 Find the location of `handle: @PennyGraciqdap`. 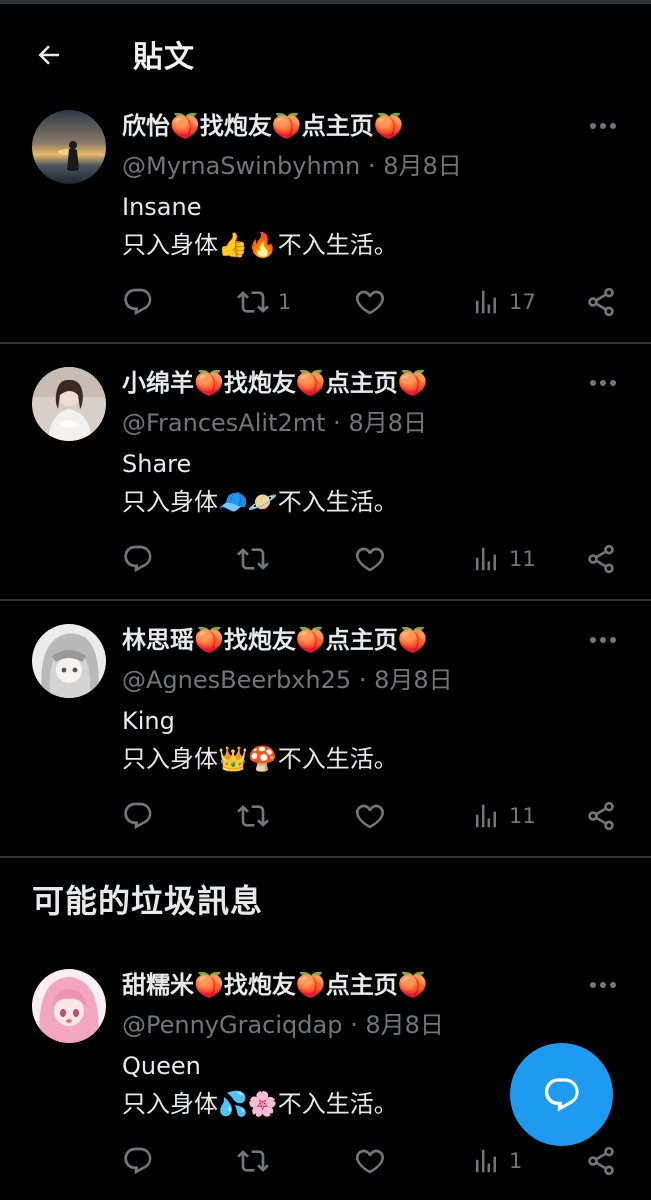

handle: @PennyGraciqdap is located at coordinates (232, 1025).